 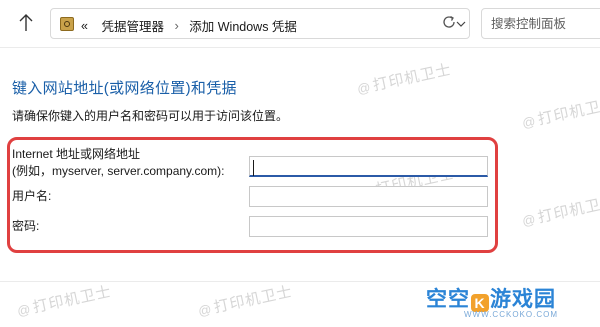 What do you see at coordinates (243, 27) in the screenshot?
I see `breadcrumb-item-add-windows-credential: 添加 Windows 凭据` at bounding box center [243, 27].